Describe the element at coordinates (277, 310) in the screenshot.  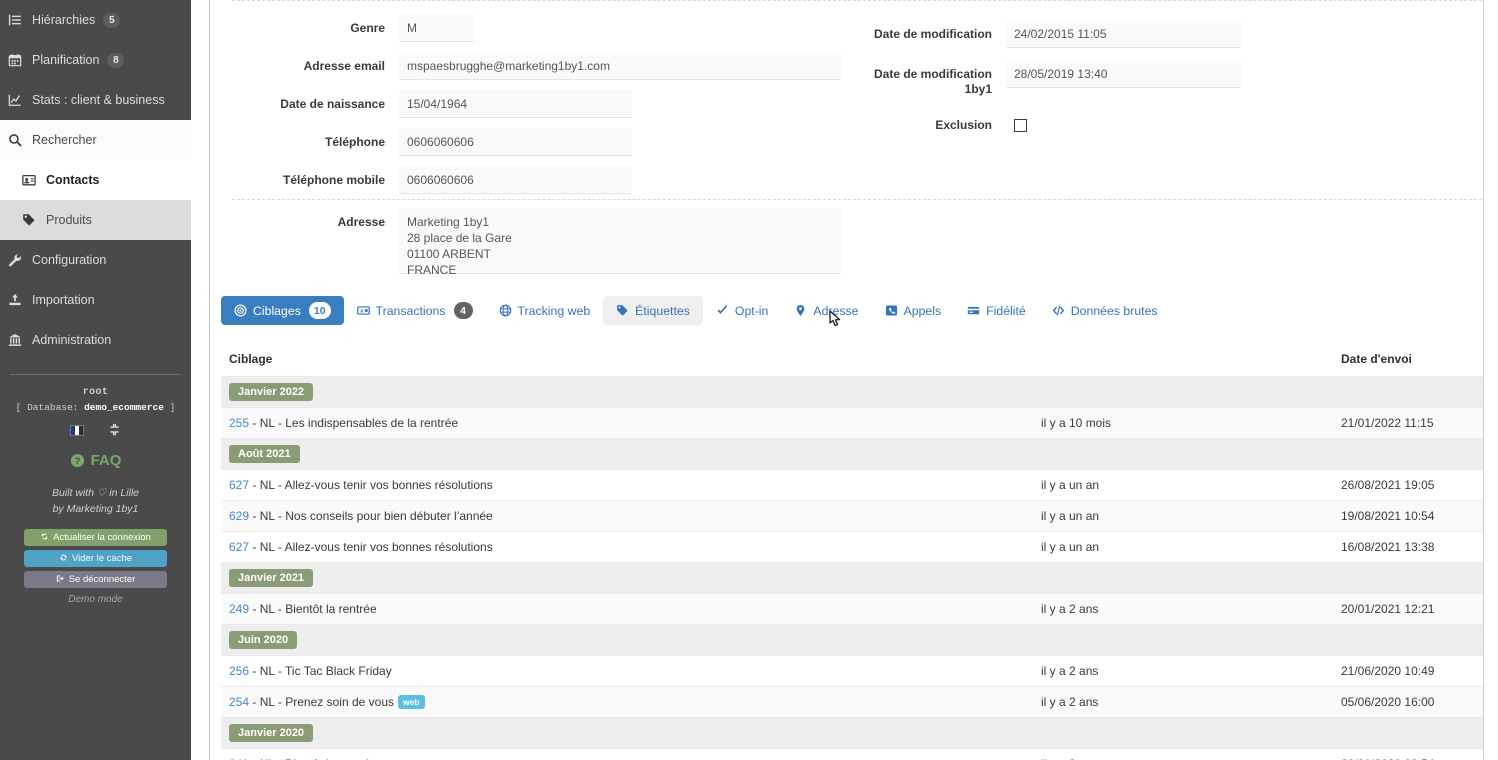
I see `tab-label: Ciblages` at that location.